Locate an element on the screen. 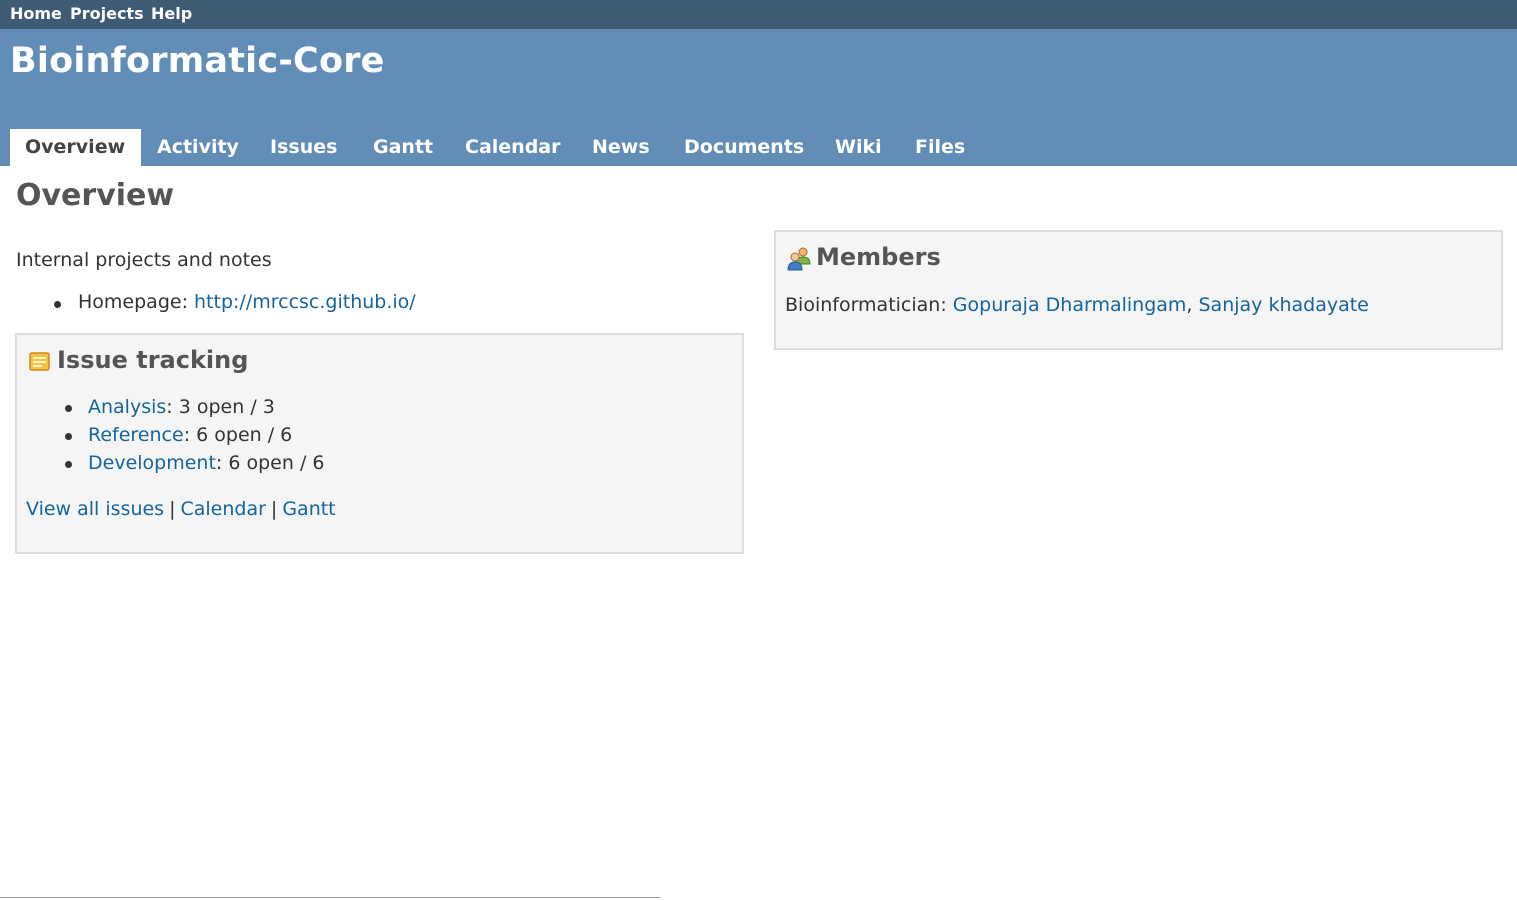 Image resolution: width=1517 pixels, height=900 pixels. top-menu-home: Home is located at coordinates (36, 13).